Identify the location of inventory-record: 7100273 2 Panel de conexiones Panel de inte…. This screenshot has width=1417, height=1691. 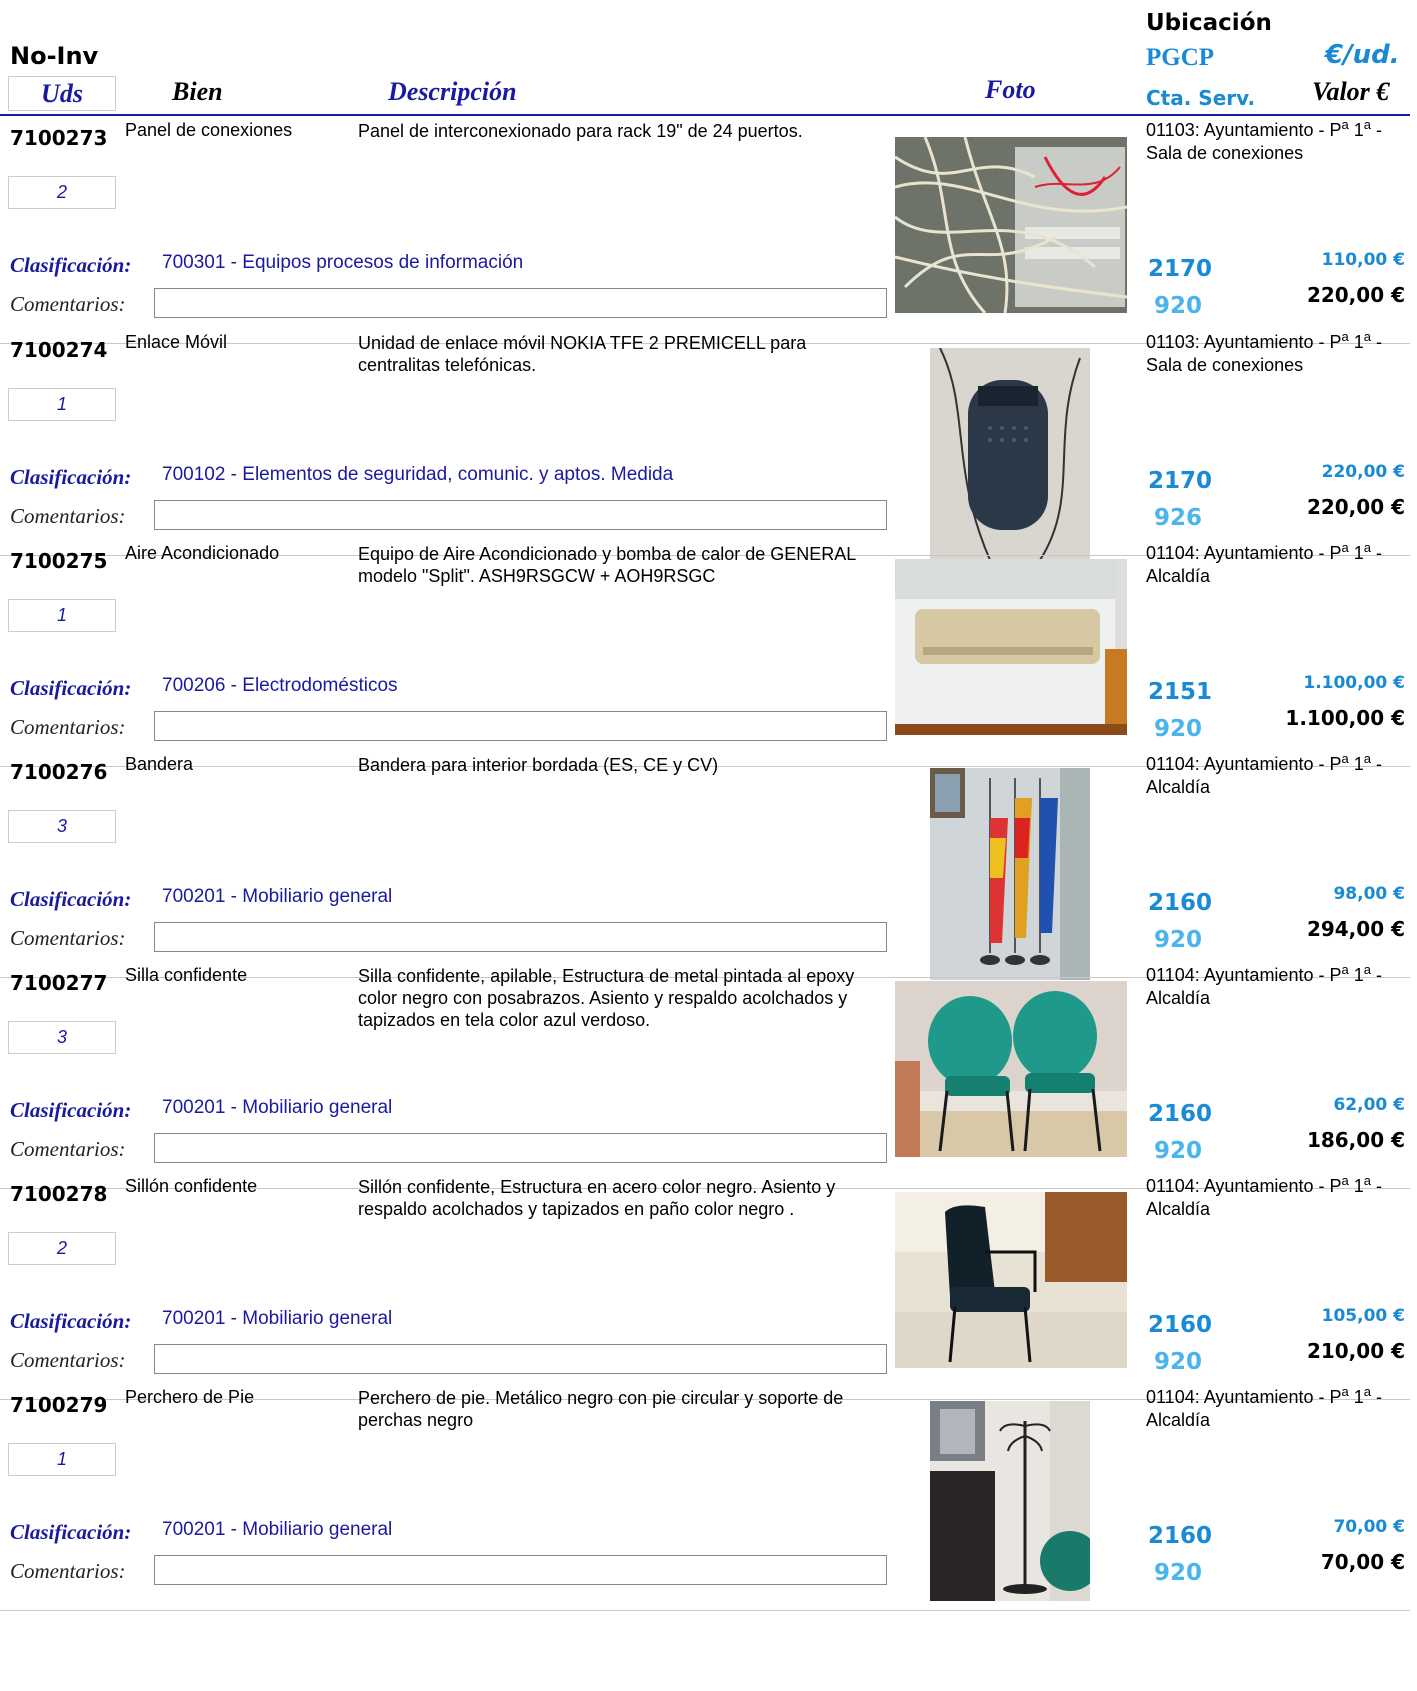
(705, 230).